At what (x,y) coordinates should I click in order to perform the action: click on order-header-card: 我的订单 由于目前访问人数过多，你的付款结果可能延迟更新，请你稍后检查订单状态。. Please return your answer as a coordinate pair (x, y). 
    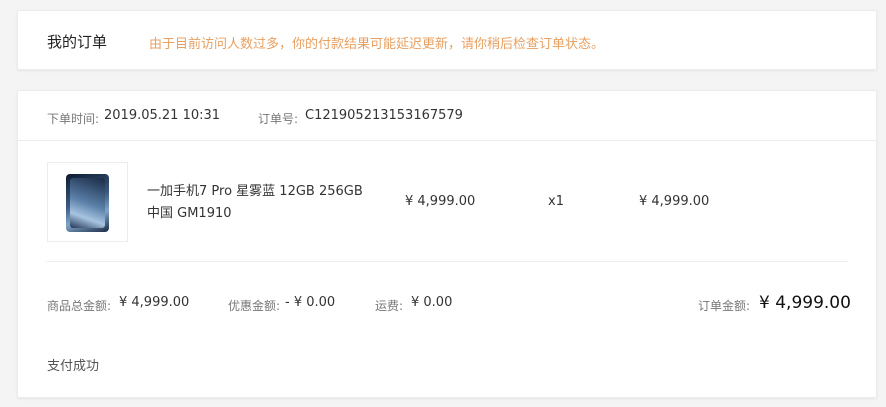
    Looking at the image, I should click on (447, 40).